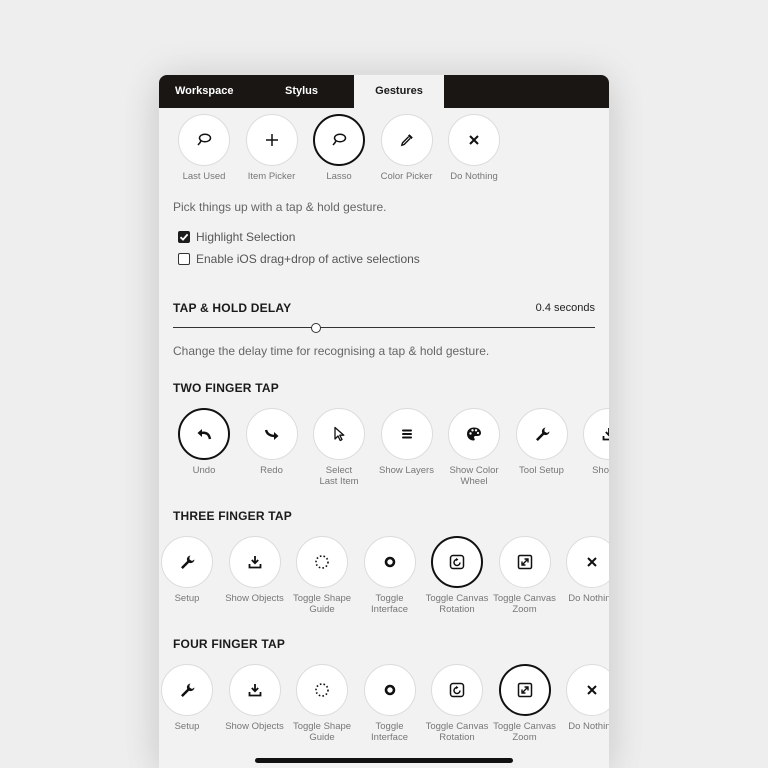  I want to click on two-finger-option: Redo, so click(272, 442).